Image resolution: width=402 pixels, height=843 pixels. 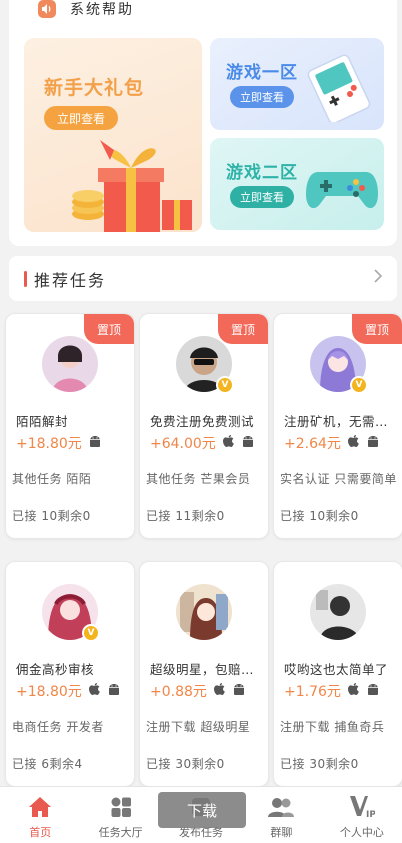 What do you see at coordinates (342, 421) in the screenshot?
I see `task-name: 注册矿机，无需实名` at bounding box center [342, 421].